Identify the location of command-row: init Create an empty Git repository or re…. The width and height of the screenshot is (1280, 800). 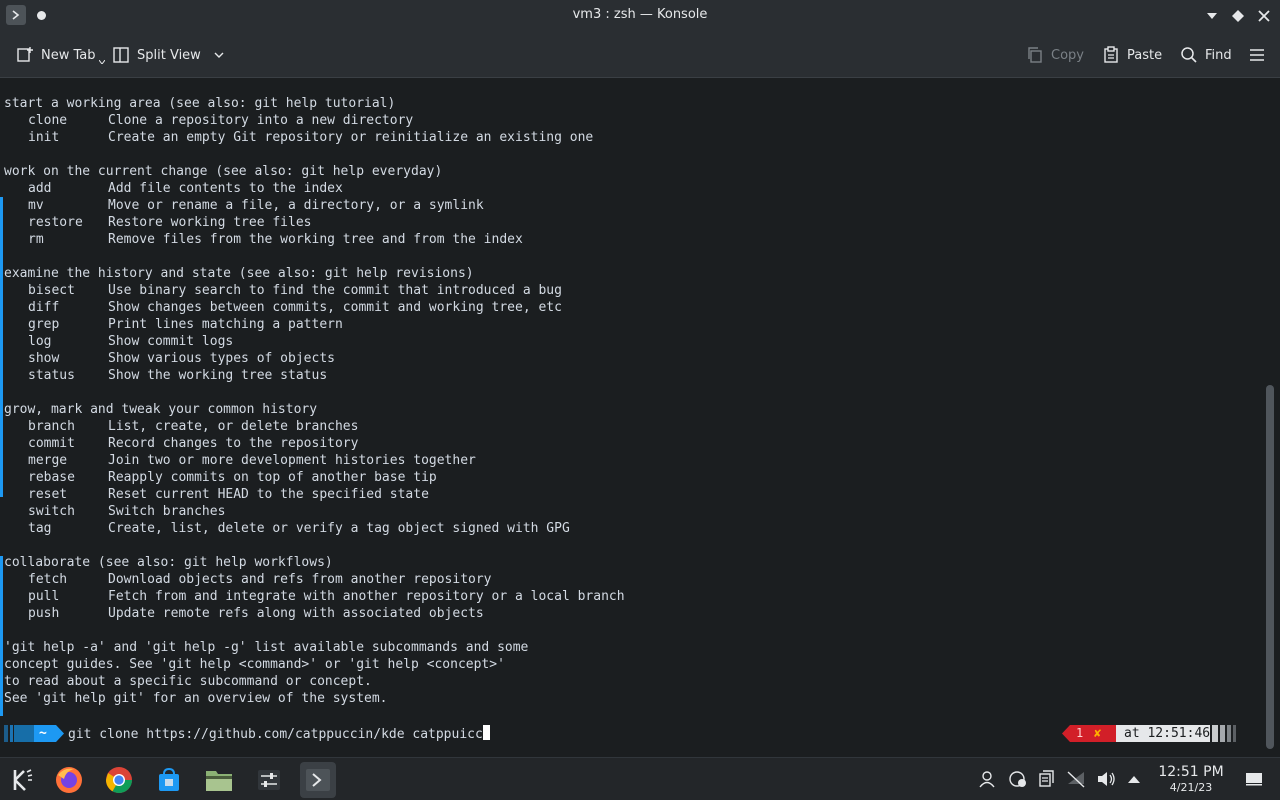
(314, 137).